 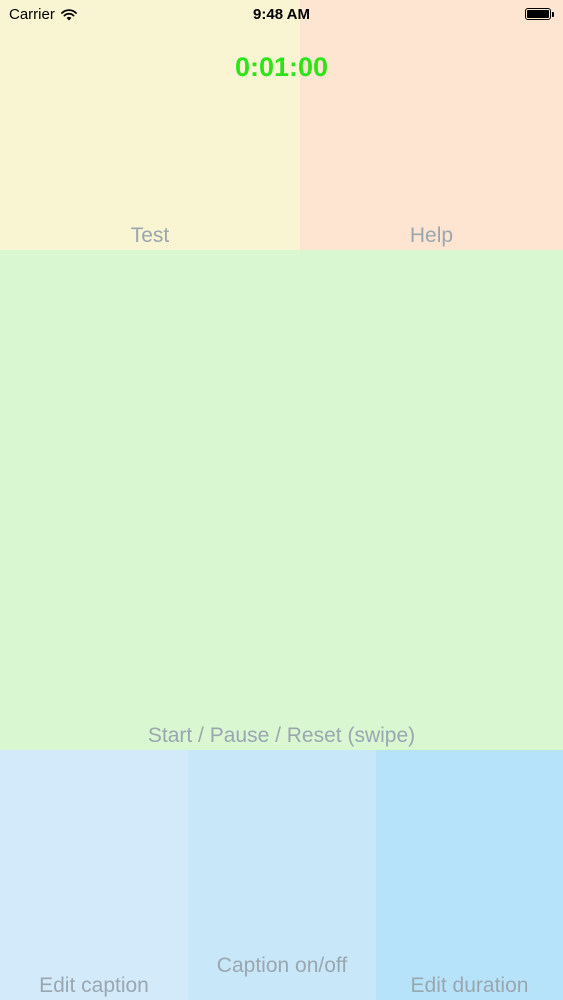 I want to click on help-label: Help, so click(x=431, y=235).